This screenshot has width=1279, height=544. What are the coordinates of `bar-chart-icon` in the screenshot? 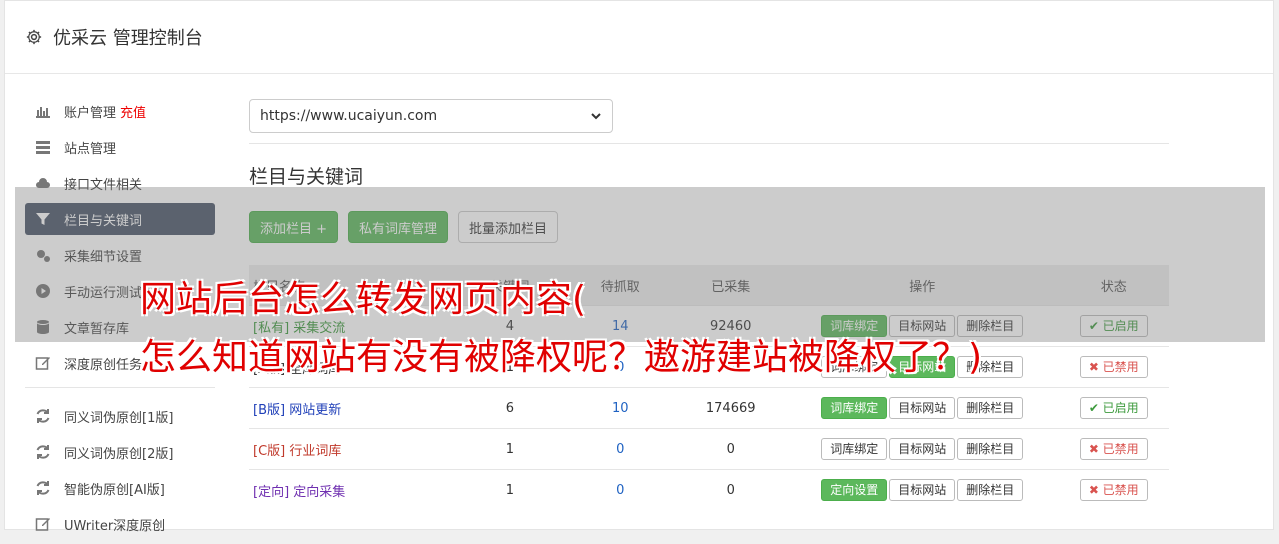 It's located at (43, 112).